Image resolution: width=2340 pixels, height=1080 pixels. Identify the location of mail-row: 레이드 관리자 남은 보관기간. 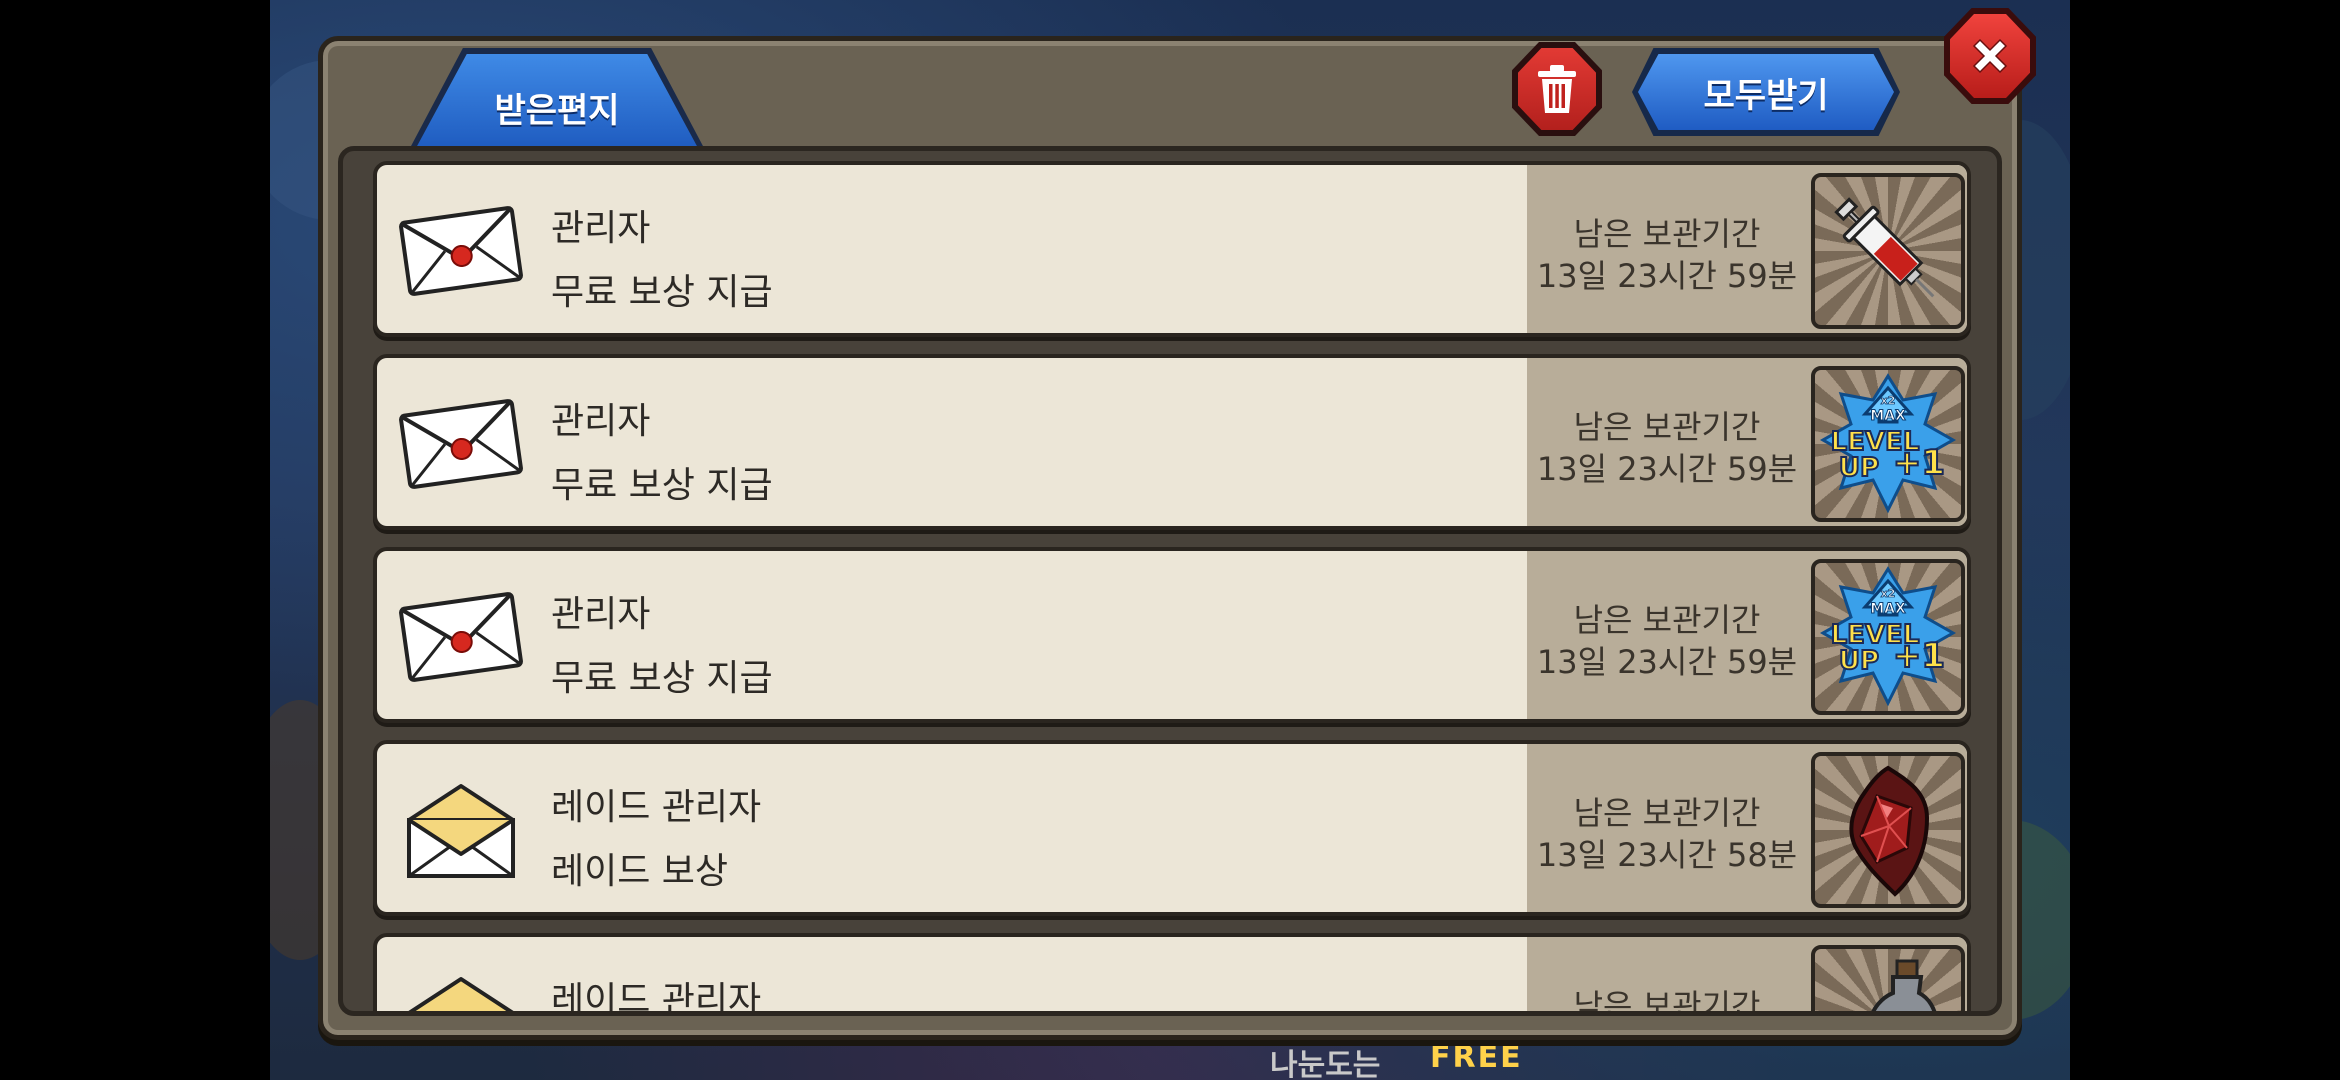
(1172, 974).